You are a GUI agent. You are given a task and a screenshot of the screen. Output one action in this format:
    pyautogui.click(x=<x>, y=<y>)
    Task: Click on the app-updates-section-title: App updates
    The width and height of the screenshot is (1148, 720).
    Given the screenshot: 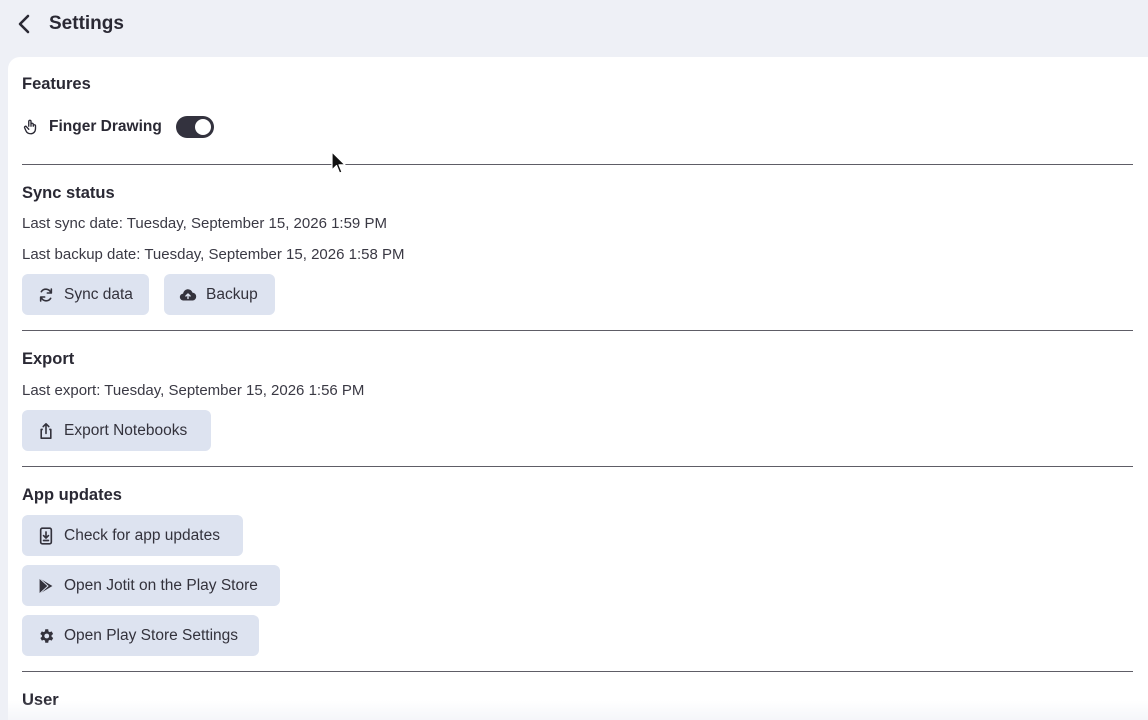 What is the action you would take?
    pyautogui.click(x=72, y=495)
    